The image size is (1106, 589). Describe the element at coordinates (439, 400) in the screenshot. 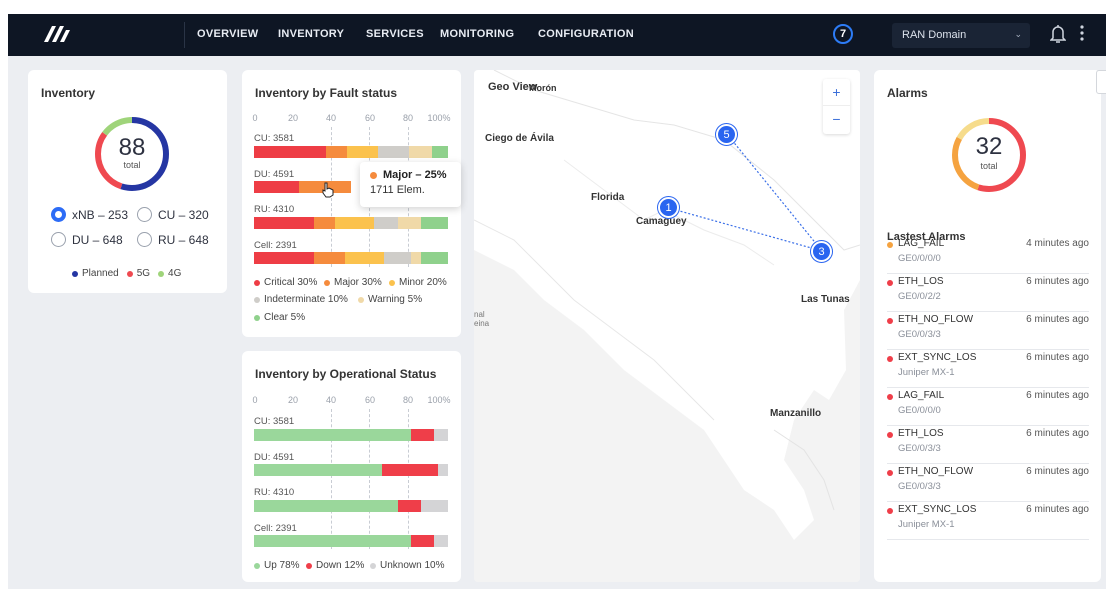

I see `axis-tick: 100%` at that location.